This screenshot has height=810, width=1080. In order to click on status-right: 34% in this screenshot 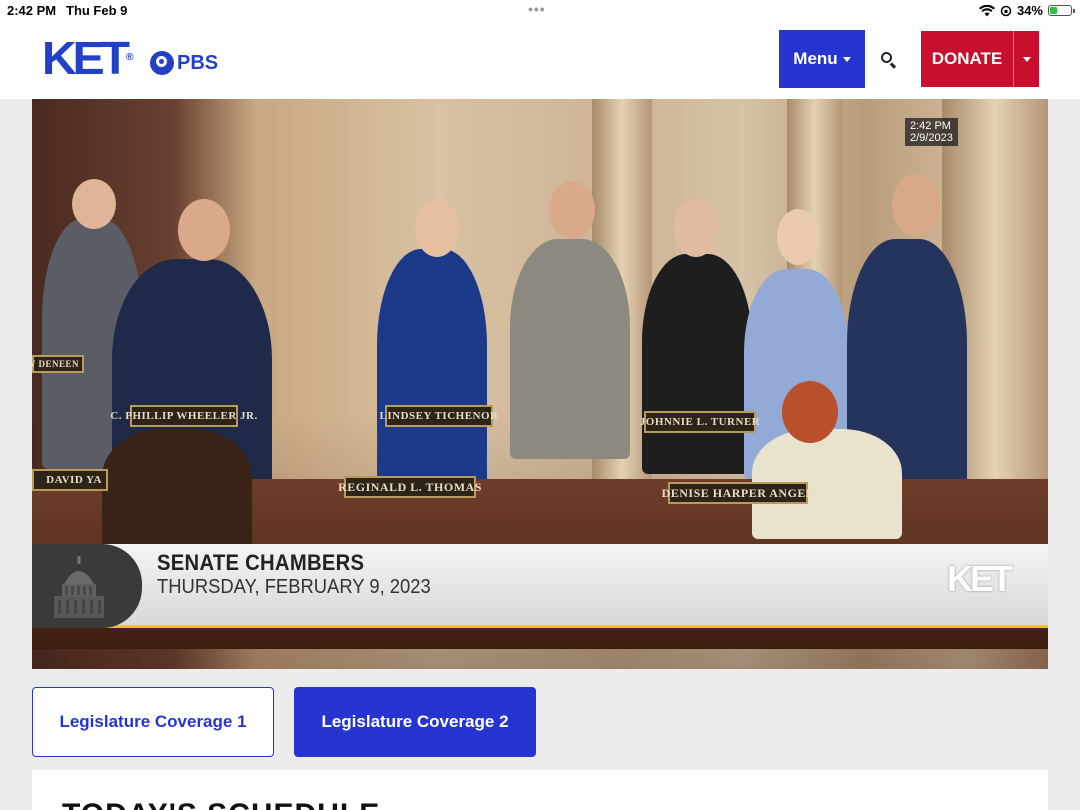, I will do `click(1026, 10)`.